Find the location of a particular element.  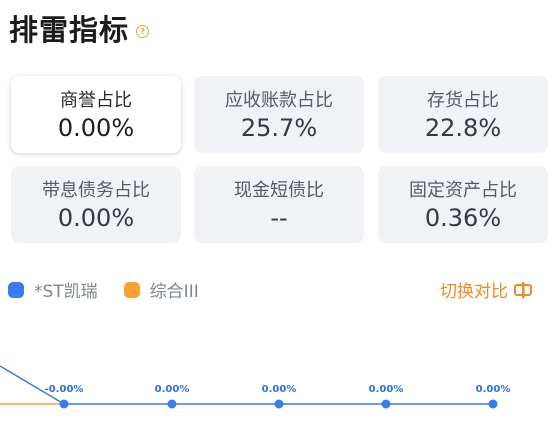

question-circle-icon: ? is located at coordinates (143, 31).